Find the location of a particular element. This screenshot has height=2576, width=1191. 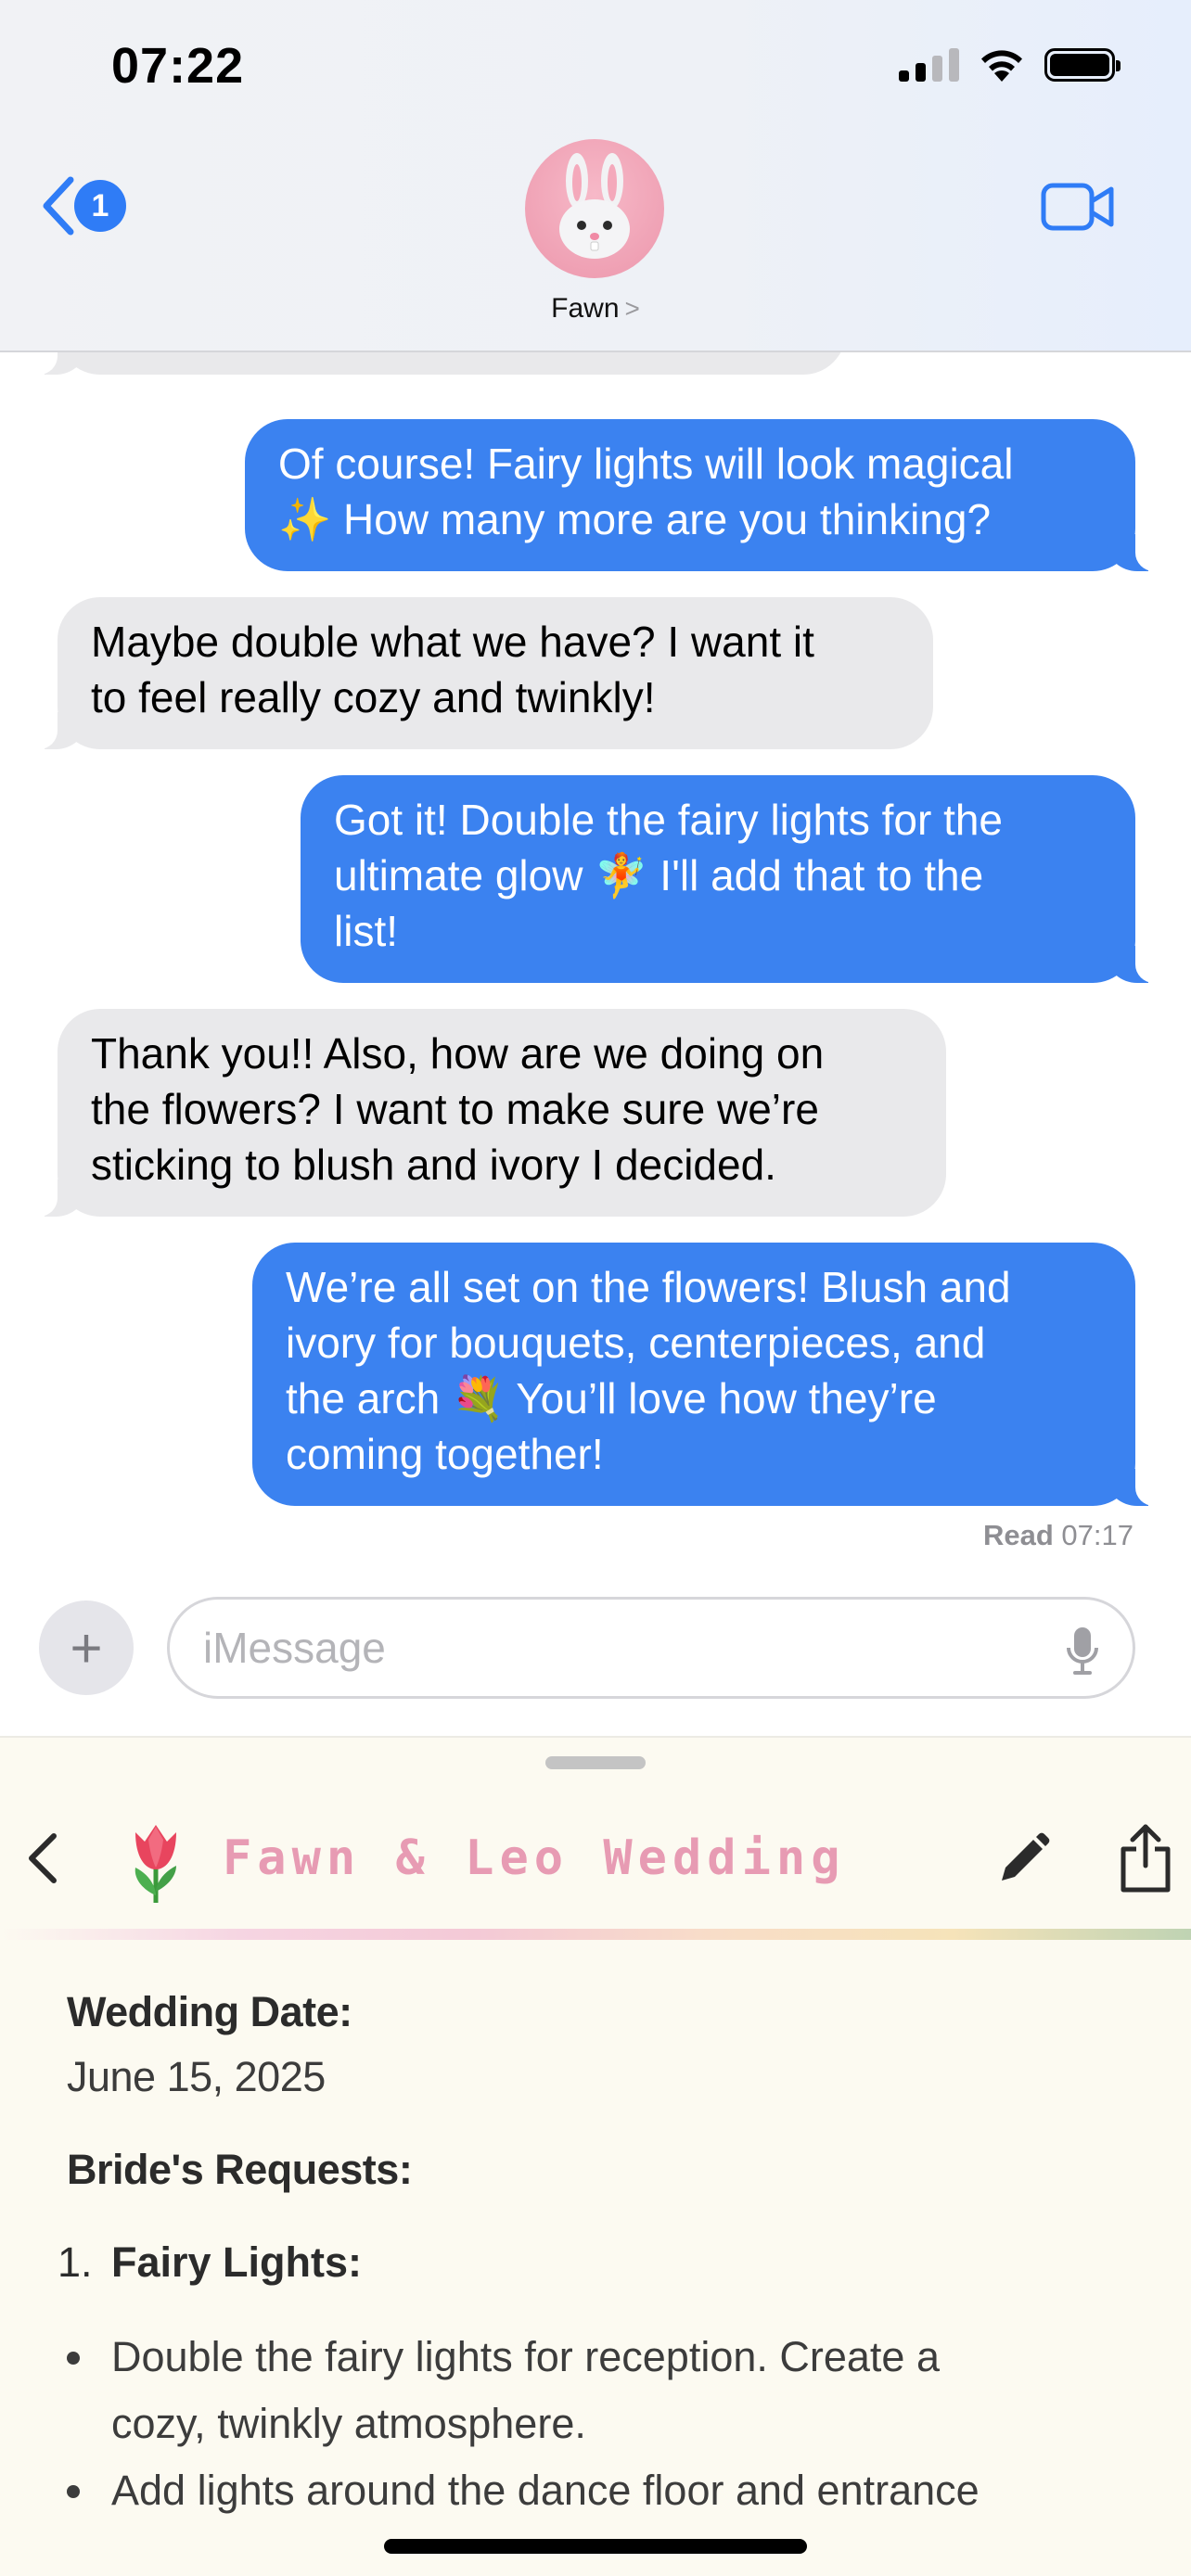

unread-count-badge: 1 is located at coordinates (100, 206).